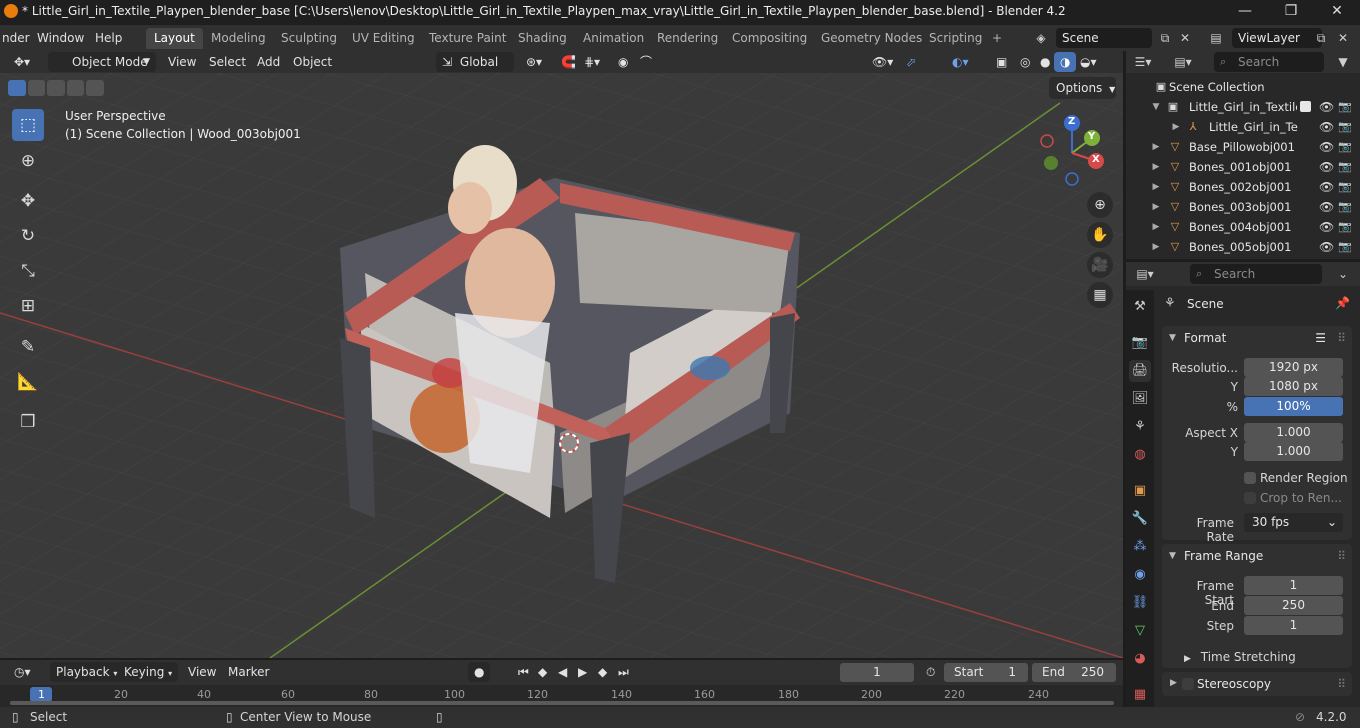 The width and height of the screenshot is (1360, 728). Describe the element at coordinates (1001, 62) in the screenshot. I see `xray-icon: ▣` at that location.